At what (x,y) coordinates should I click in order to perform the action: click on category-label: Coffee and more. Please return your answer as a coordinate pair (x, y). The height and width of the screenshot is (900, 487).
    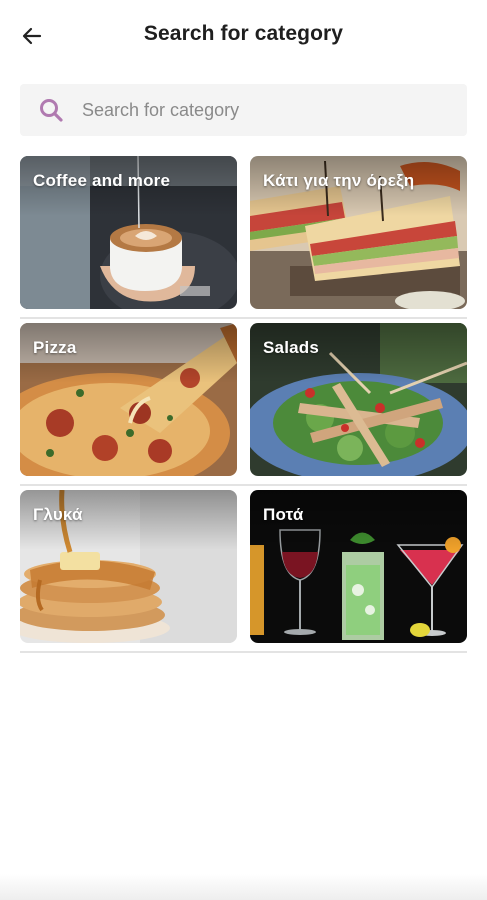
    Looking at the image, I should click on (102, 180).